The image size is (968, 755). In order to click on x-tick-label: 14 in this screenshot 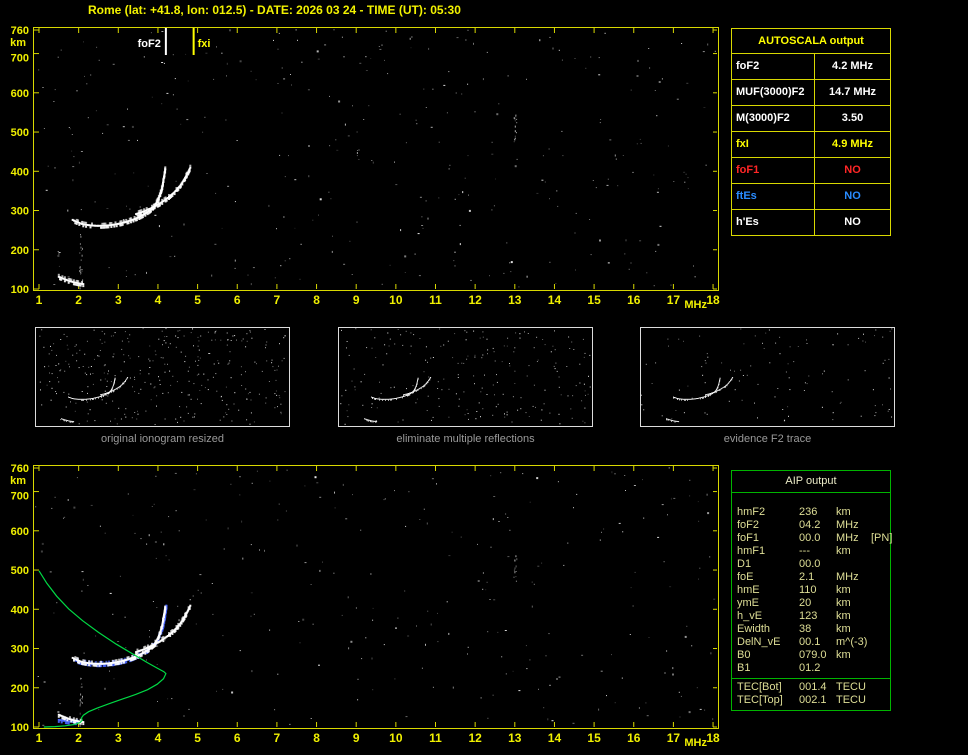, I will do `click(555, 738)`.